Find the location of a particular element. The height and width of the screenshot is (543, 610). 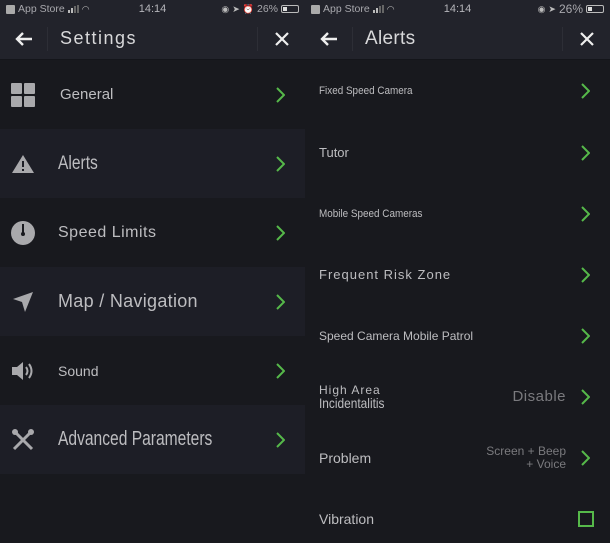

menu-item-alerts: Alerts is located at coordinates (152, 163).